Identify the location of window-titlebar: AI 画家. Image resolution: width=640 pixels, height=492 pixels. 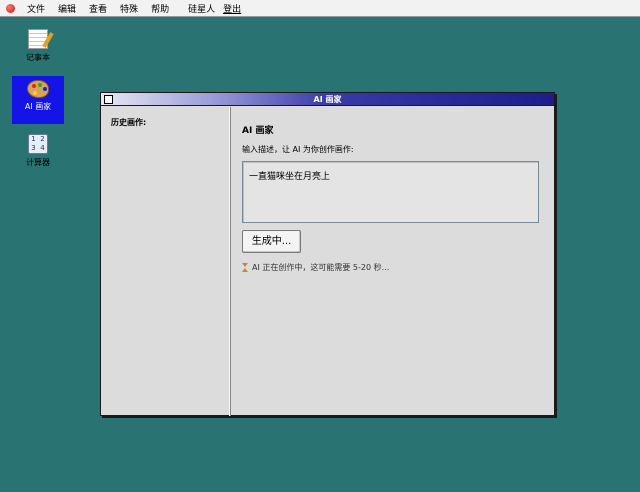
(327, 99).